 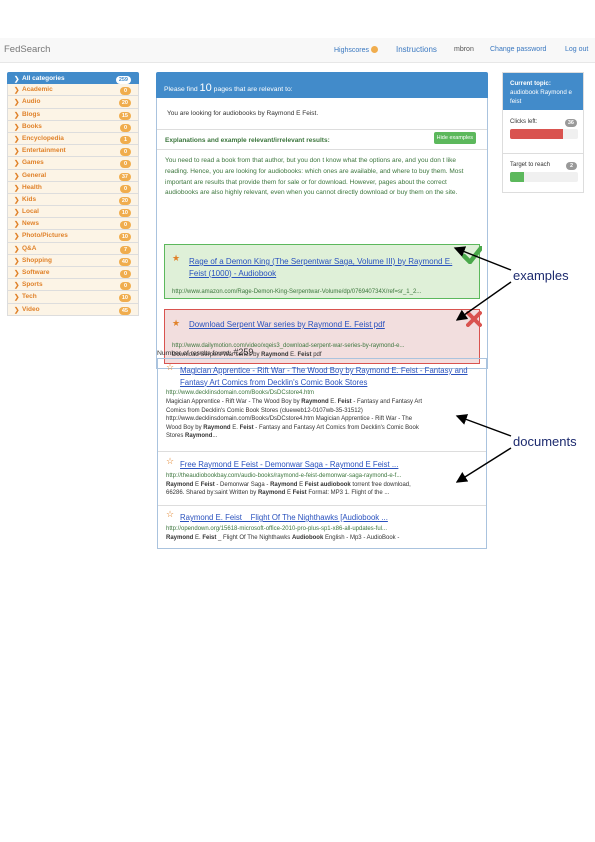 I want to click on documents-annotation: documents, so click(x=545, y=441).